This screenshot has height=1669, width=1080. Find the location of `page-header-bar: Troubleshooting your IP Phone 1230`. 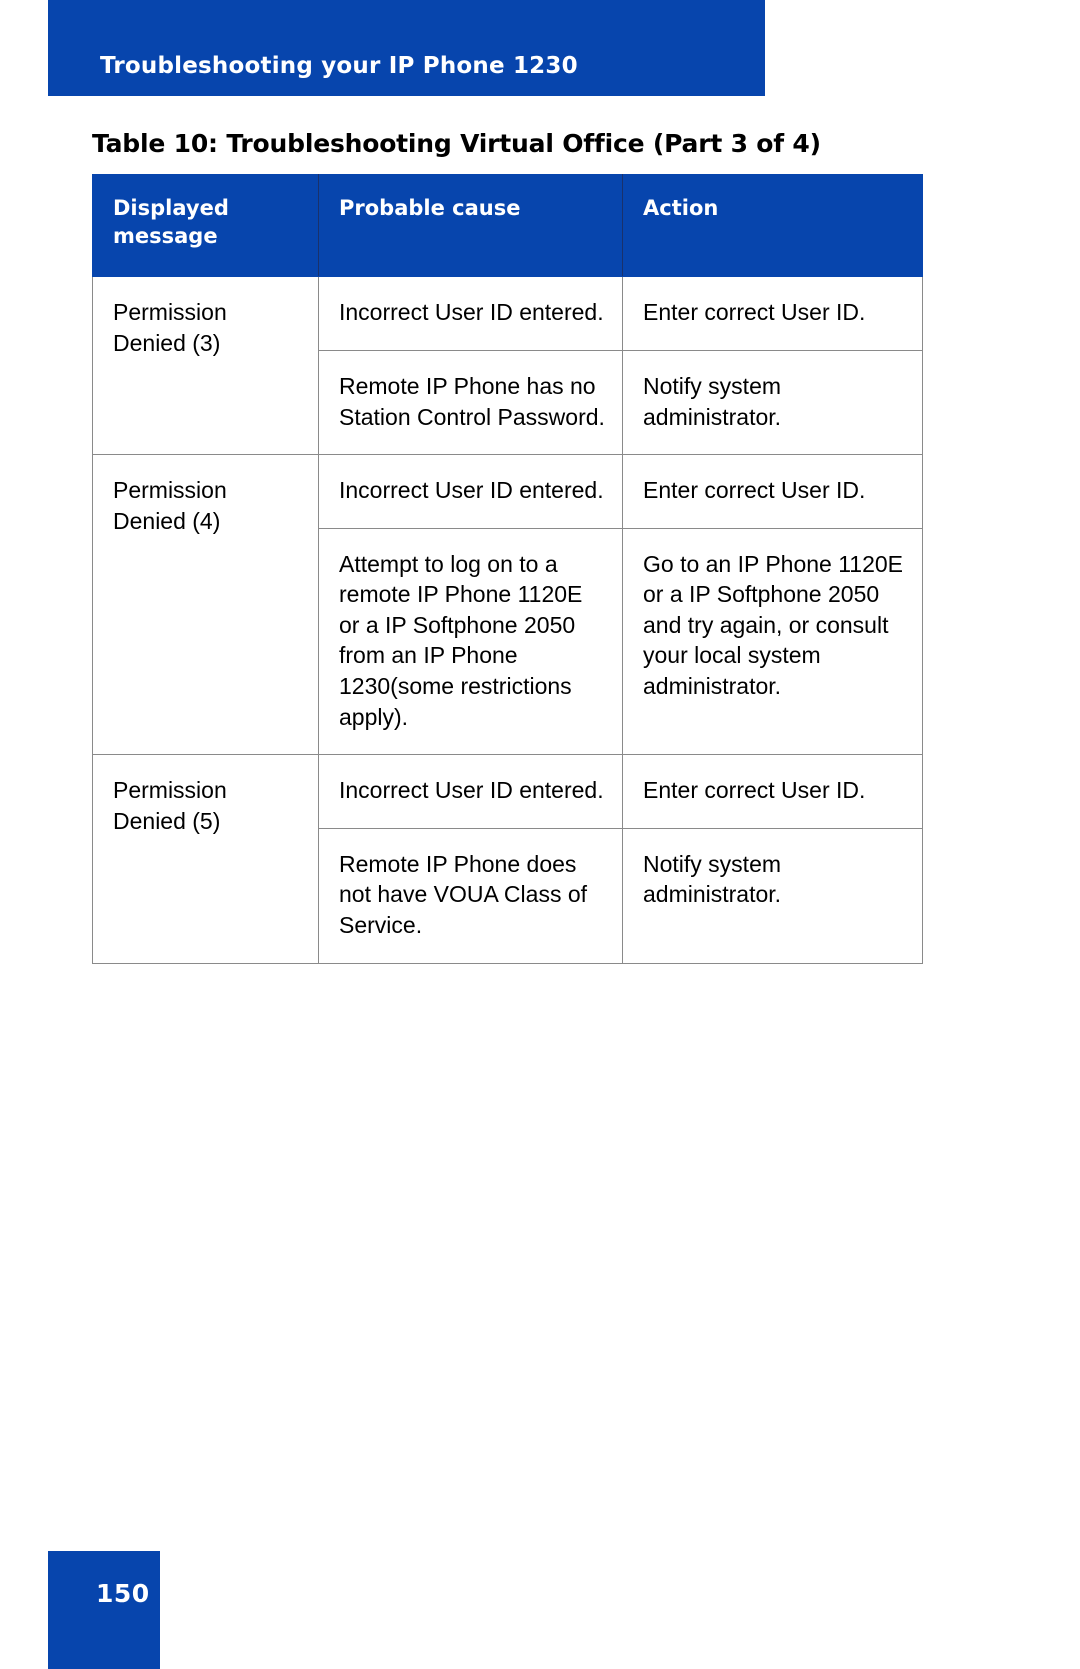

page-header-bar: Troubleshooting your IP Phone 1230 is located at coordinates (406, 48).